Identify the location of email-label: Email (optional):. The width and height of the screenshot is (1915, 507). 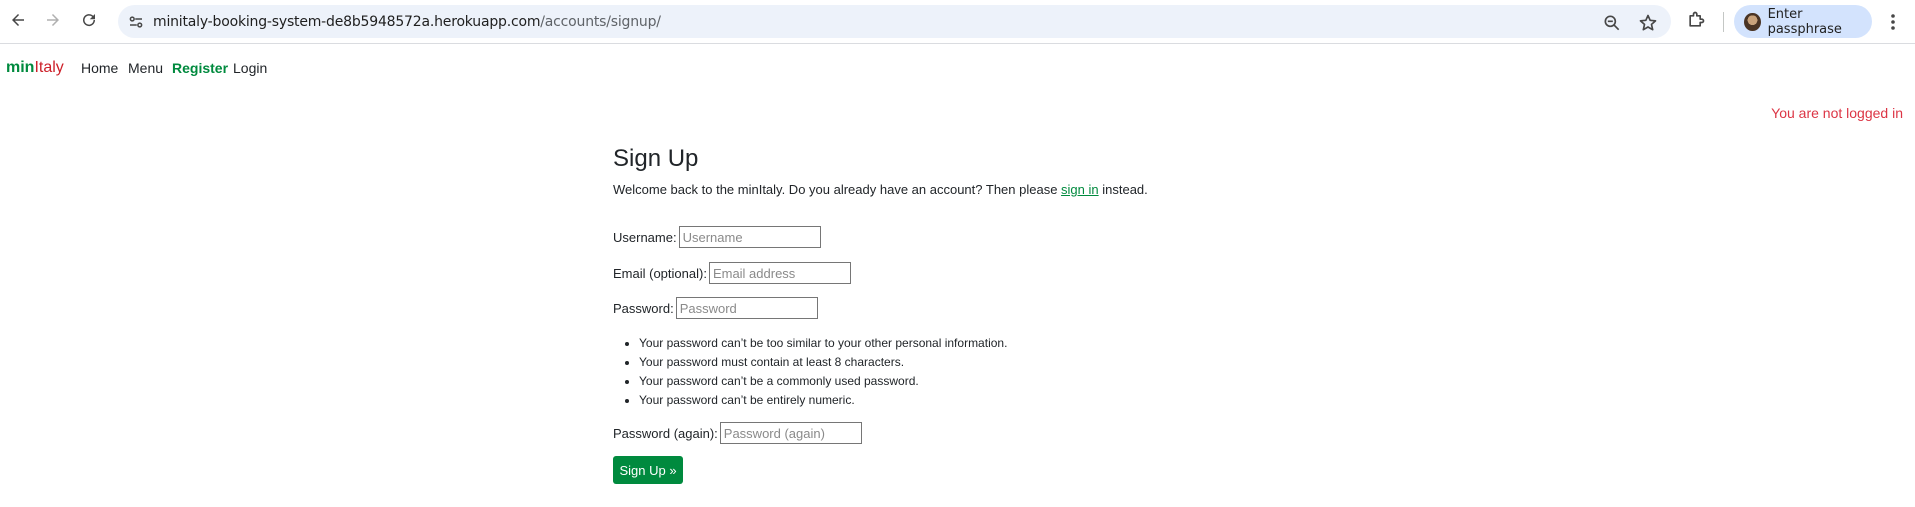
(660, 273).